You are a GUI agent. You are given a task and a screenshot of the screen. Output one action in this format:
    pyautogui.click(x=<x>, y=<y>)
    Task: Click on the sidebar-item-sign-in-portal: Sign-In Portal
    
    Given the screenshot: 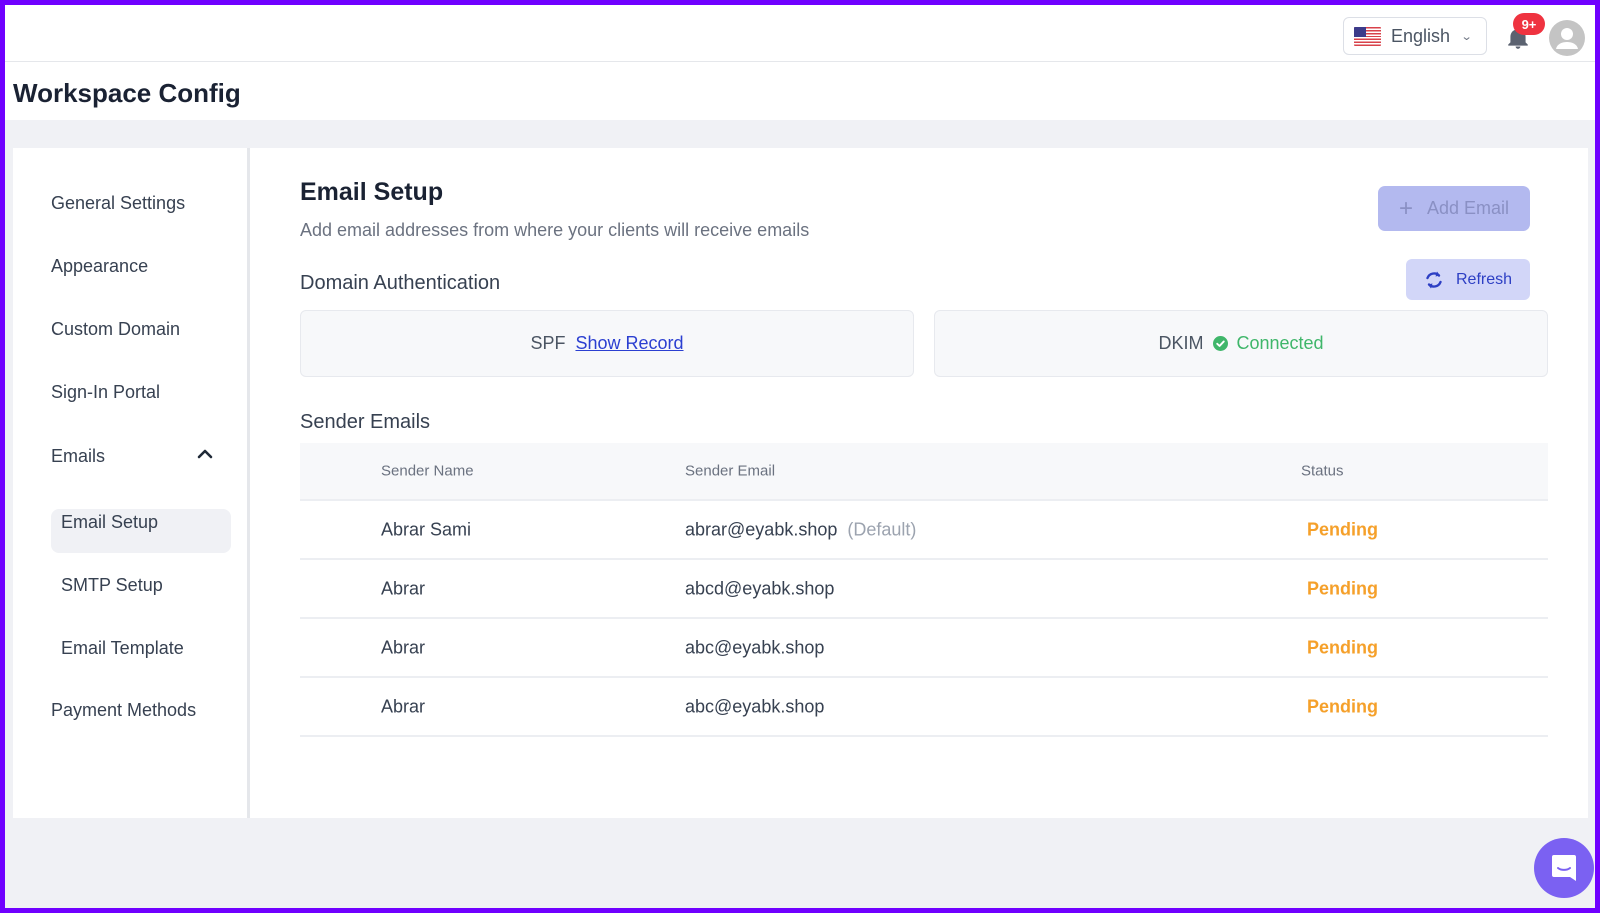 What is the action you would take?
    pyautogui.click(x=105, y=392)
    